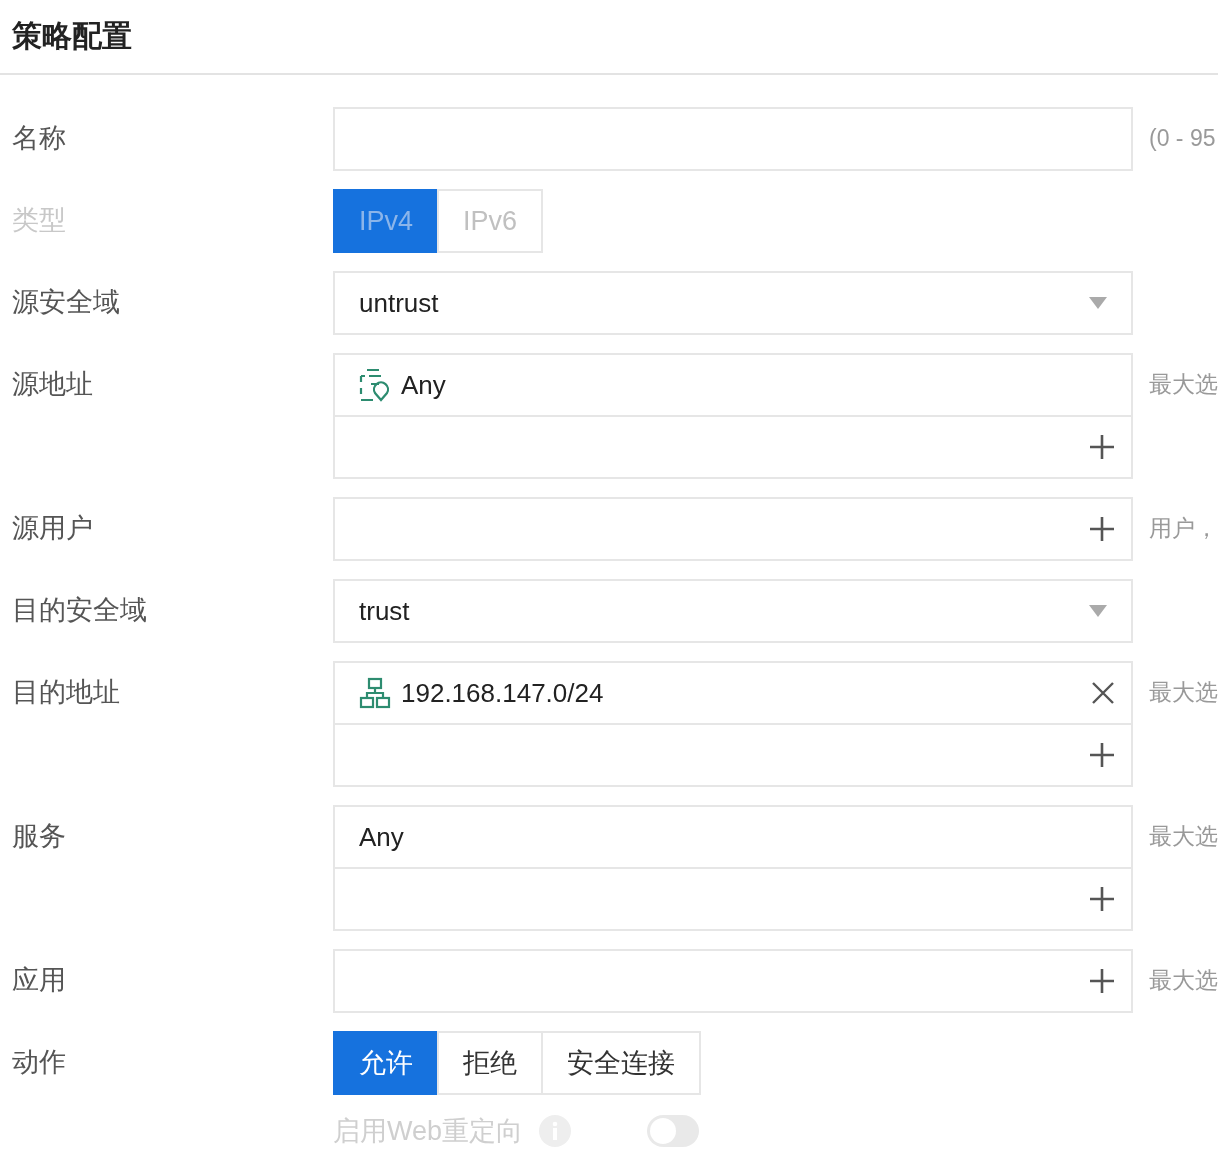 The image size is (1218, 1161). I want to click on field-label: 应用, so click(39, 980).